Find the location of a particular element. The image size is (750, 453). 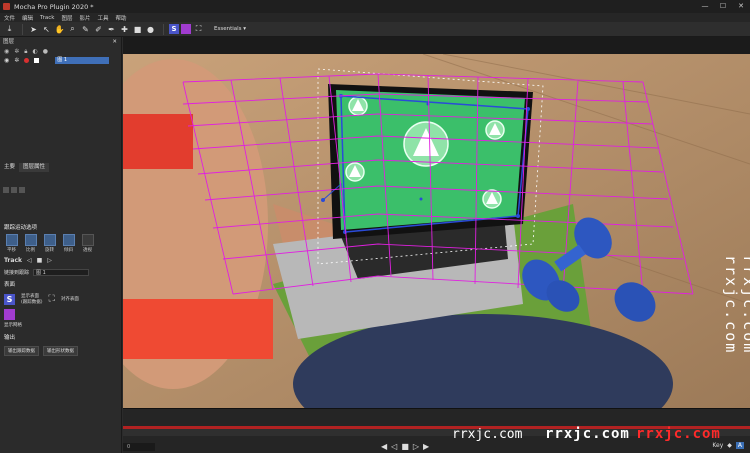

surface-section-title: 表面 is located at coordinates (10, 285).